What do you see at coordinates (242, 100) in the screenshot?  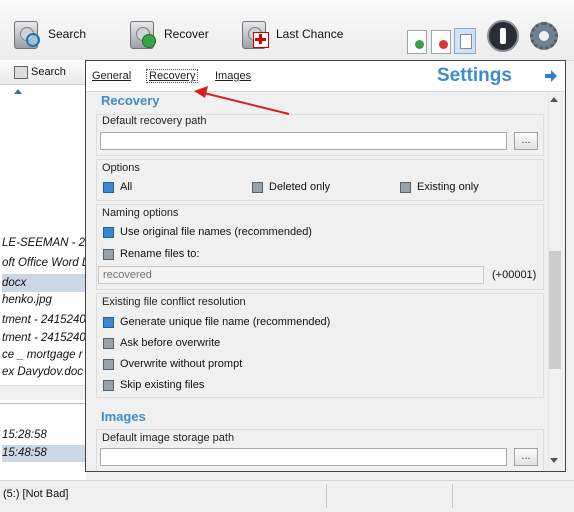 I see `annotation-arrow` at bounding box center [242, 100].